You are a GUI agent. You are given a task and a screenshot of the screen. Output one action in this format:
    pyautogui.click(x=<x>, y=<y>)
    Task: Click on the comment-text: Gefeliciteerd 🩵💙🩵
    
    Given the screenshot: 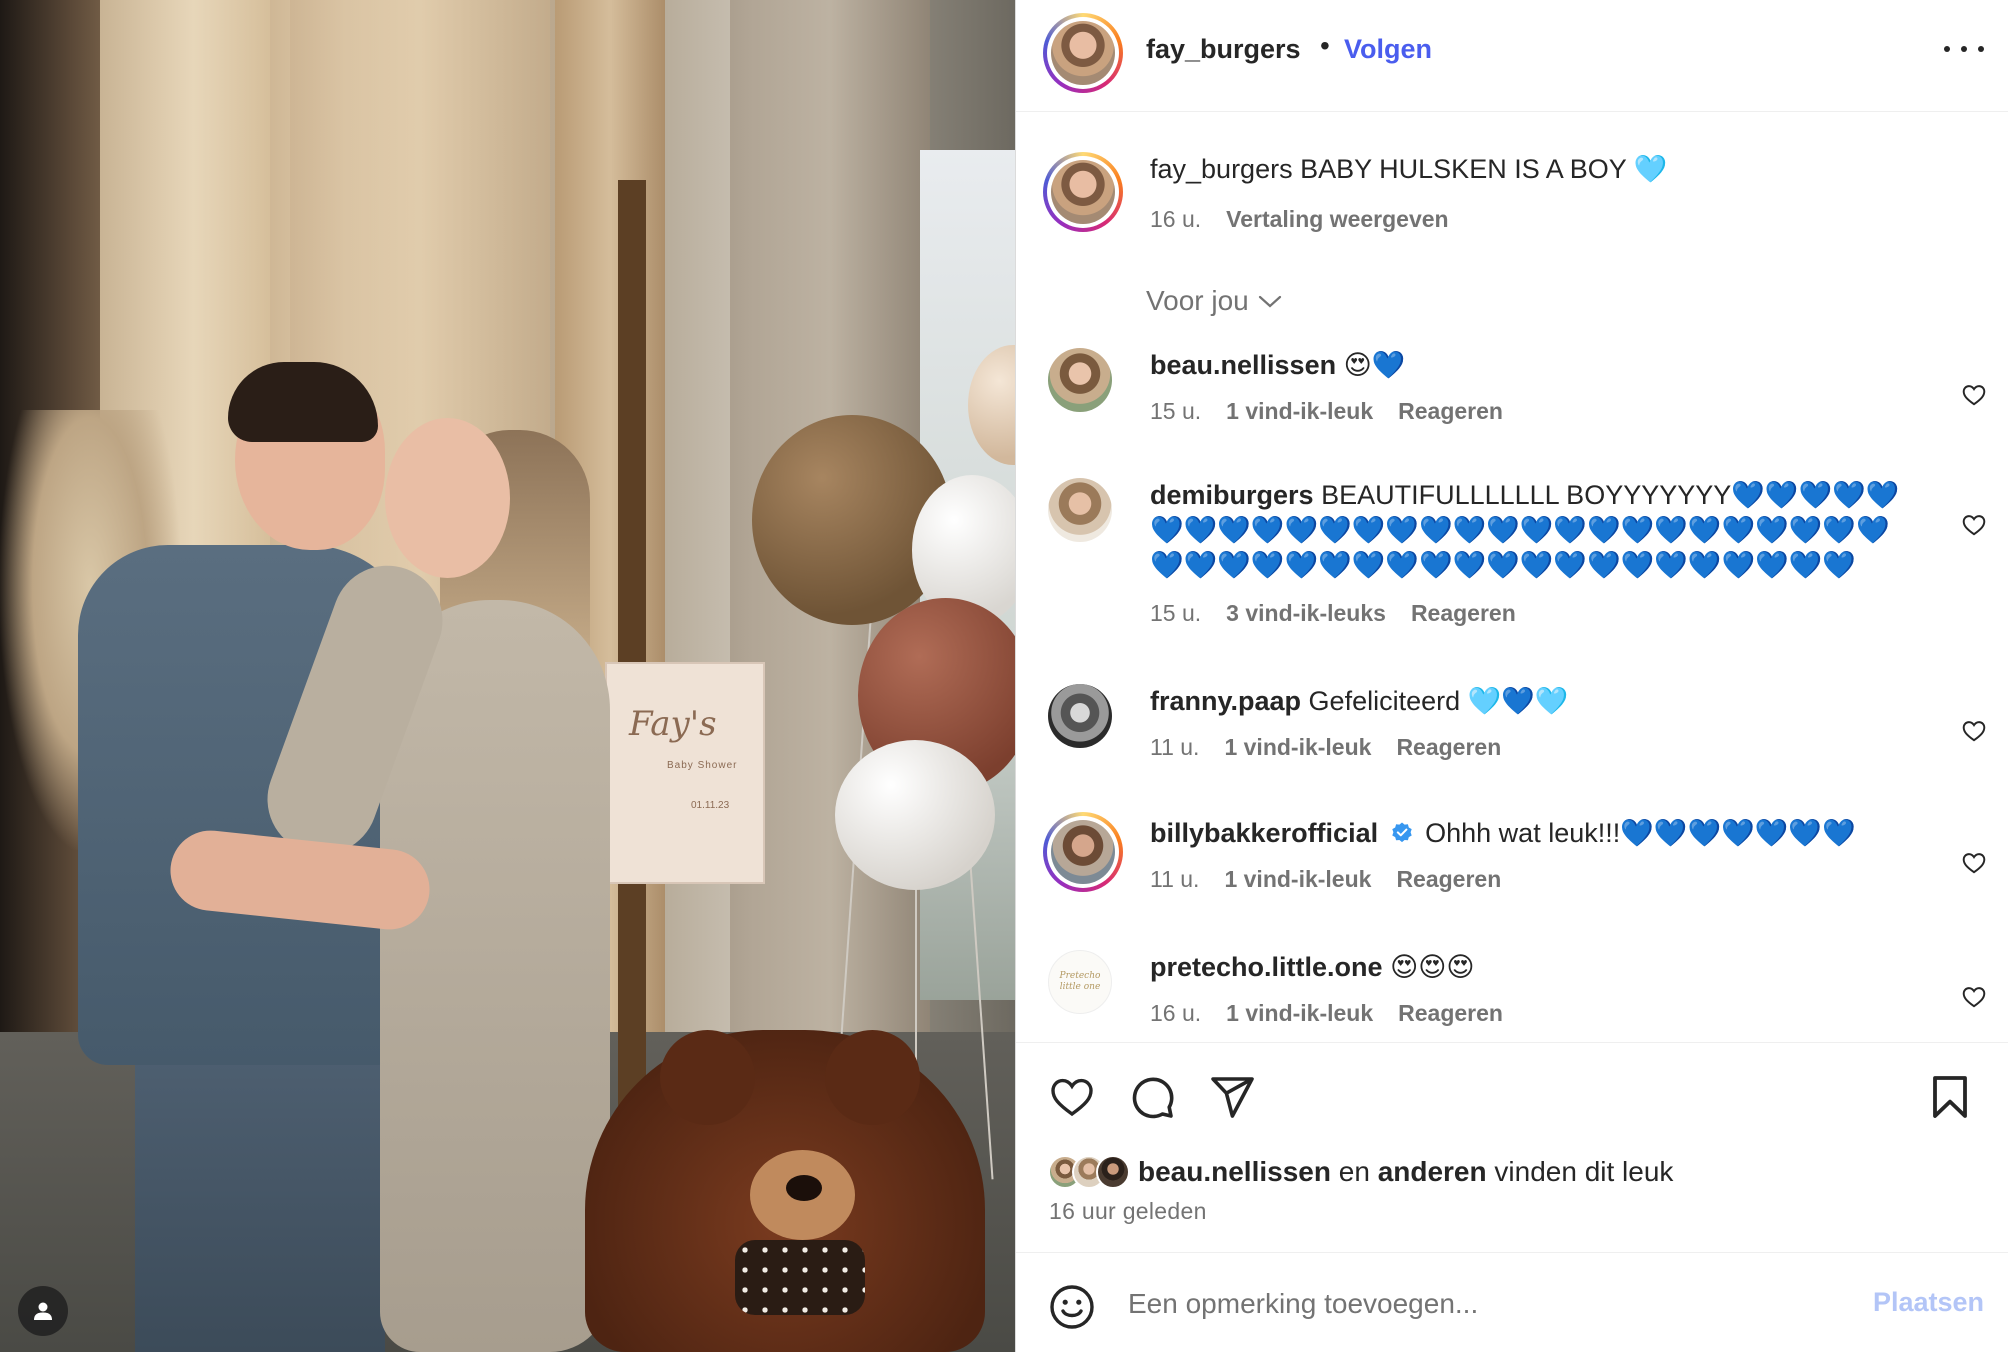 What is the action you would take?
    pyautogui.click(x=1438, y=701)
    